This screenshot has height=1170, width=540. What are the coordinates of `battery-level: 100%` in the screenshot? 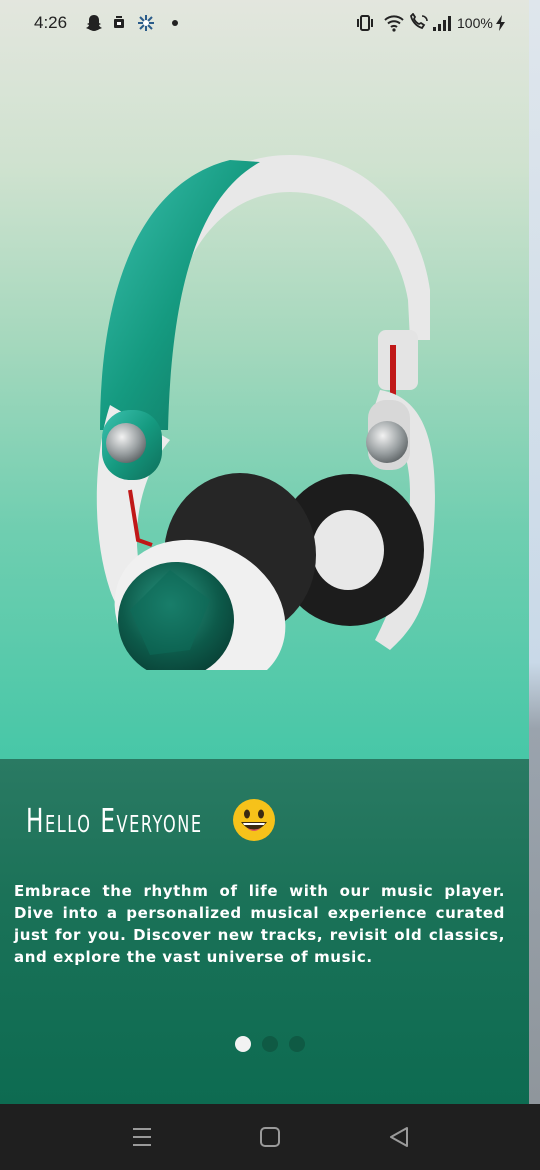 It's located at (475, 23).